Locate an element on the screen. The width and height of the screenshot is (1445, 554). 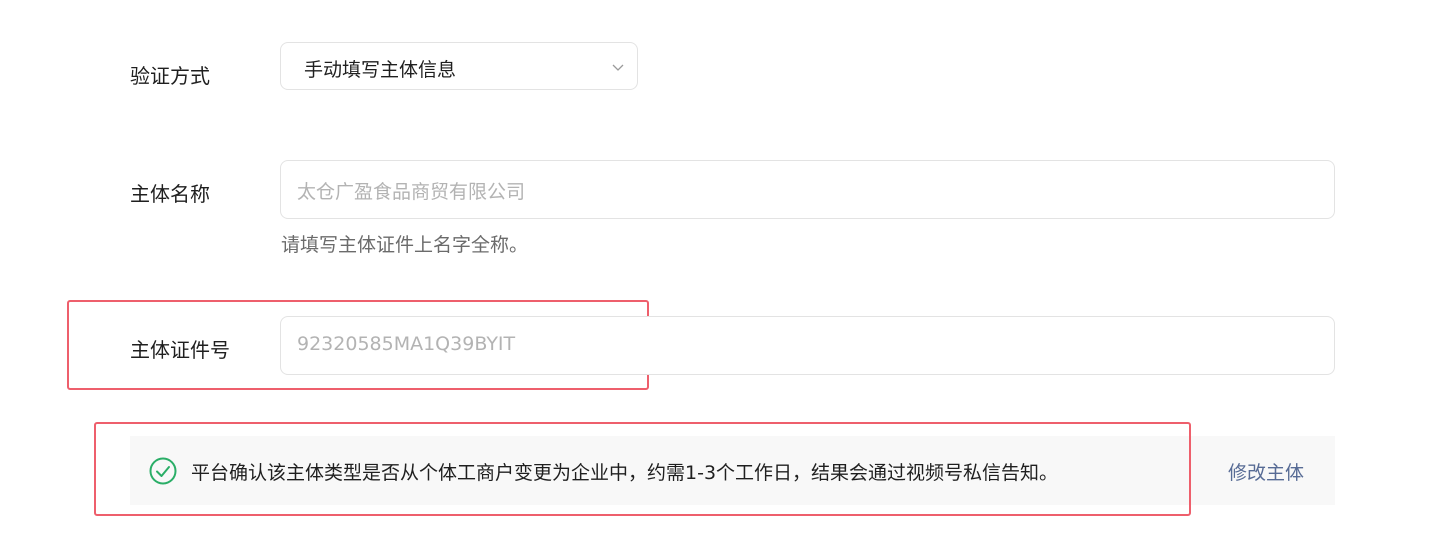
entity-id-field: 92320585MA1Q39BYIT is located at coordinates (807, 345).